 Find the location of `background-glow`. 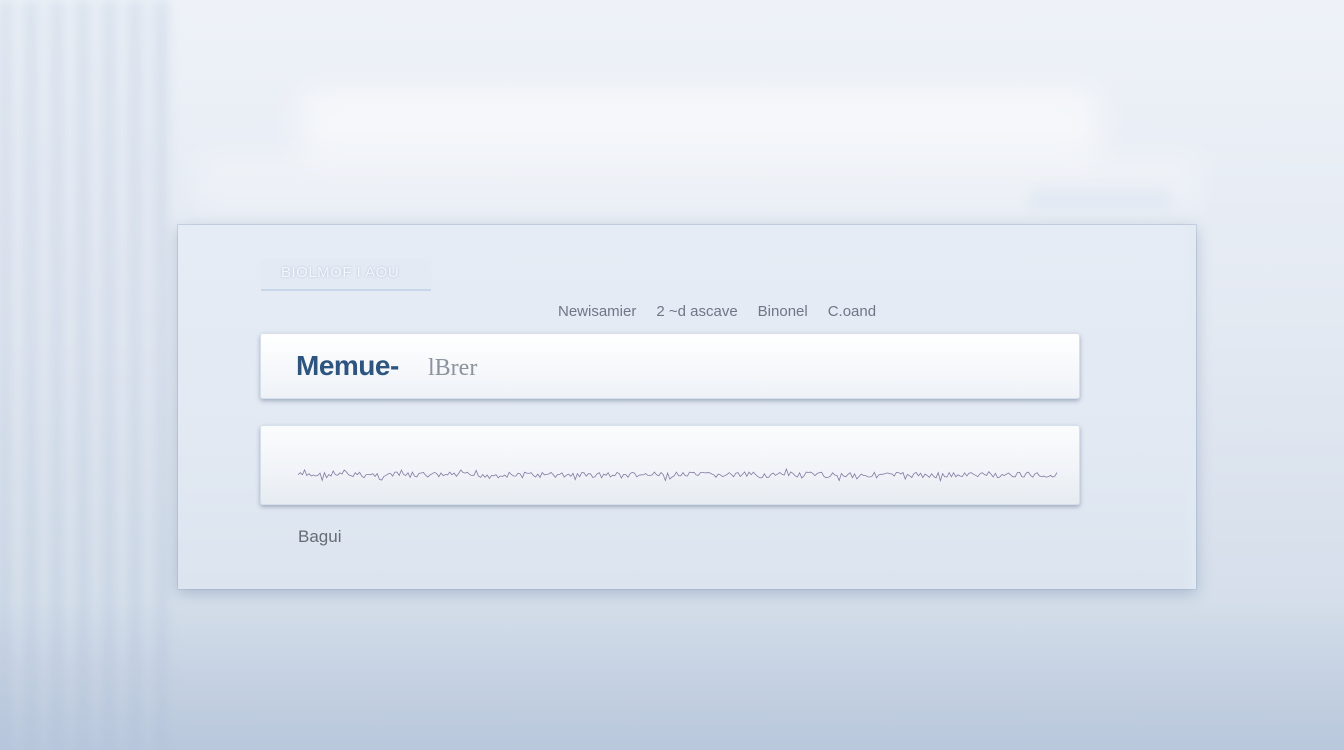

background-glow is located at coordinates (700, 123).